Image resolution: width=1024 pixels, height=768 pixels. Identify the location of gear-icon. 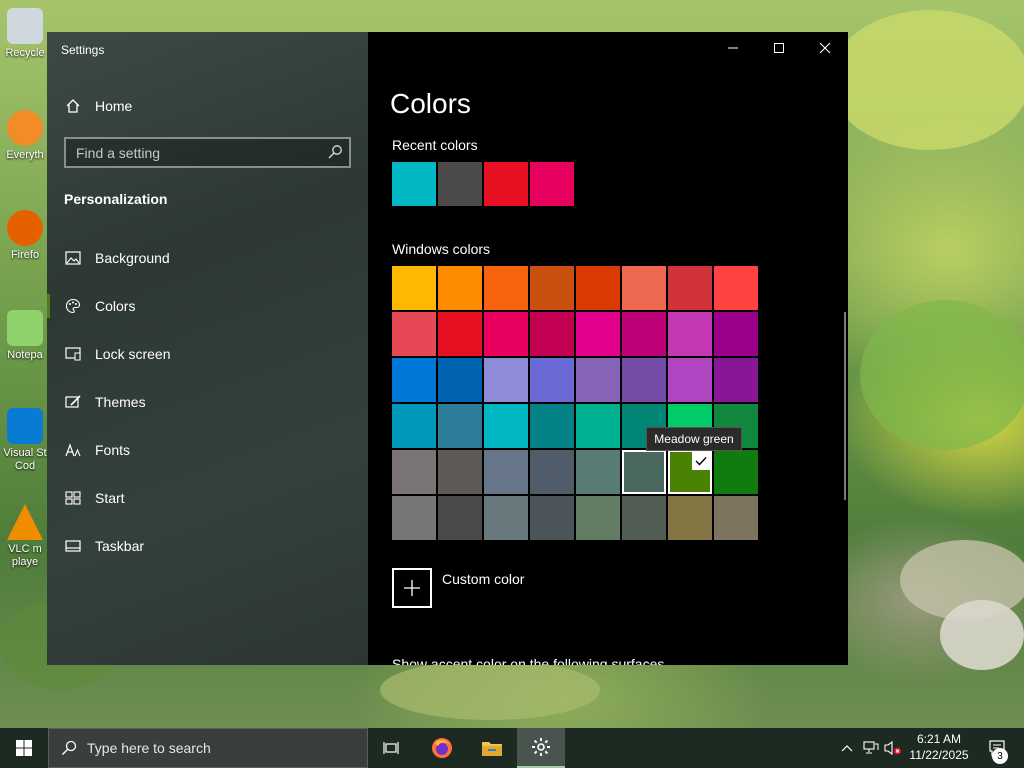
(541, 747).